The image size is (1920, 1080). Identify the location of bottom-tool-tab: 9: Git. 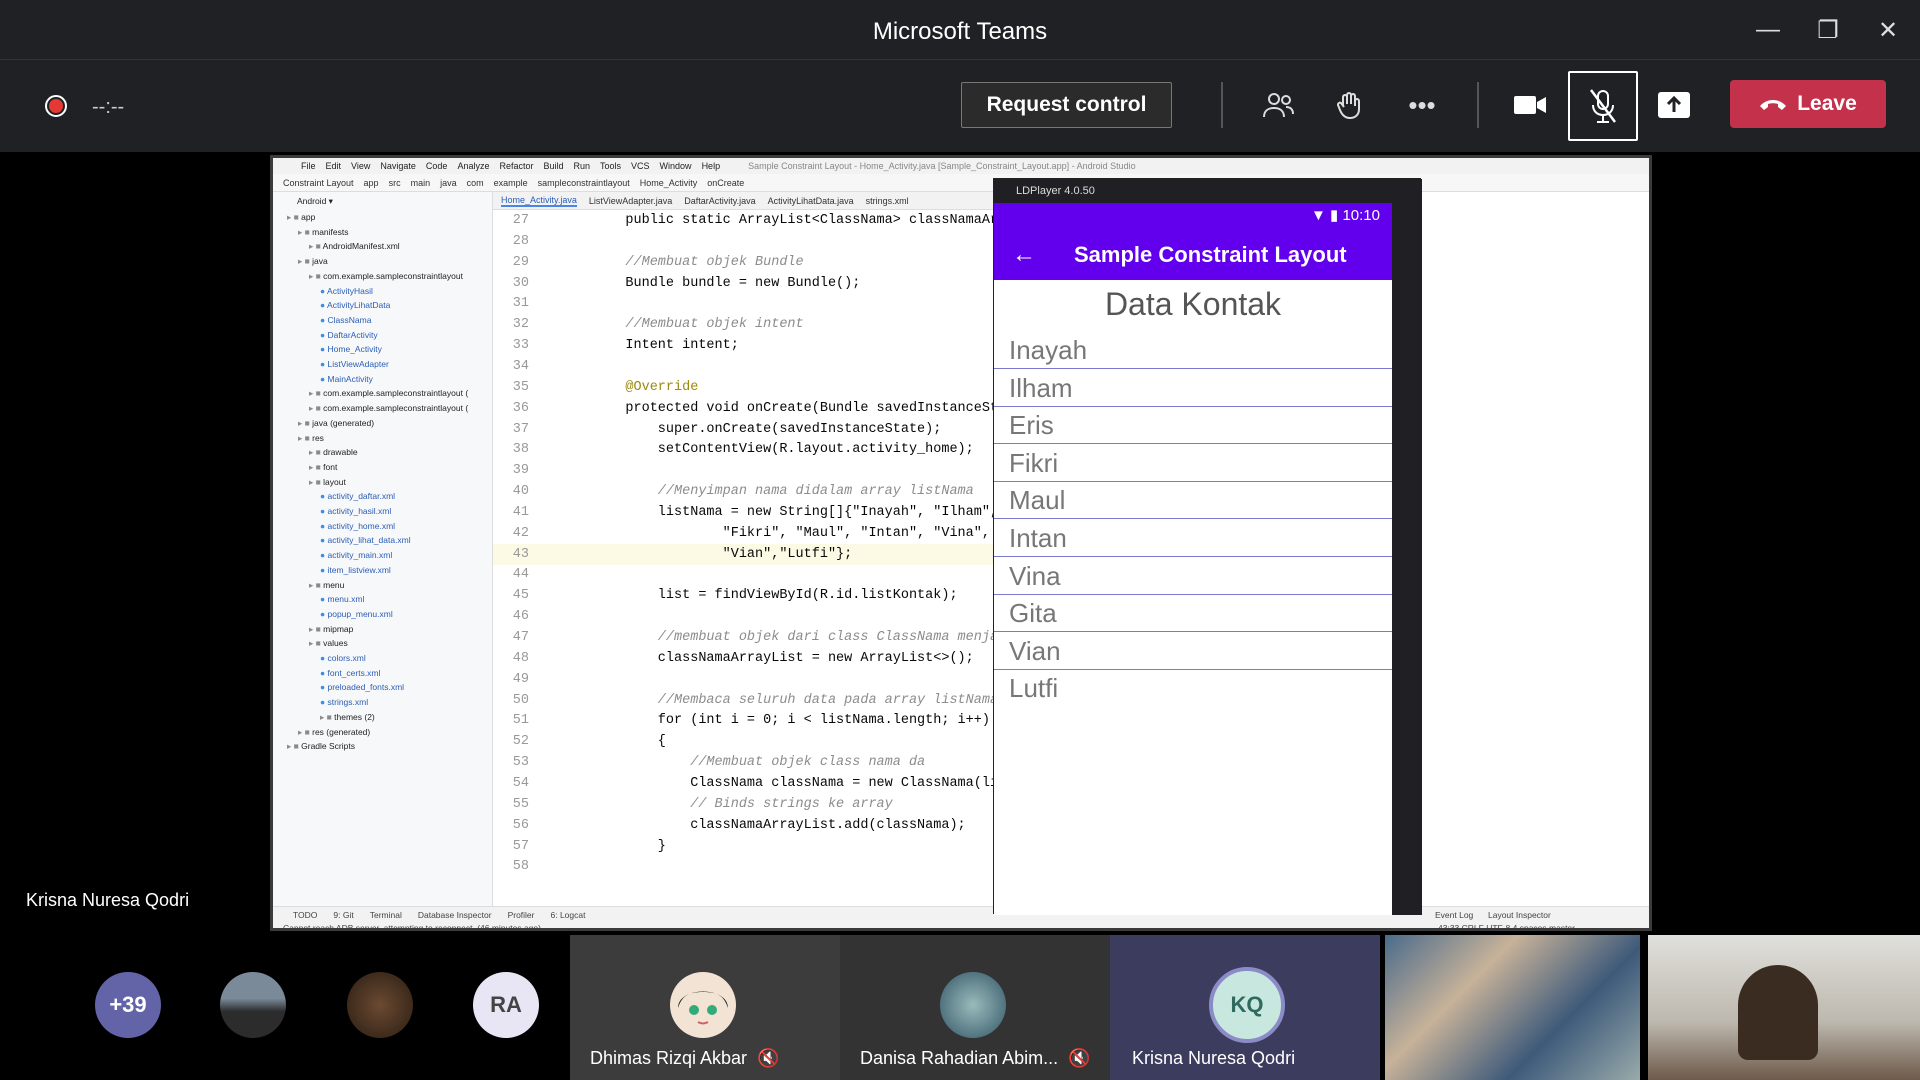
(343, 915).